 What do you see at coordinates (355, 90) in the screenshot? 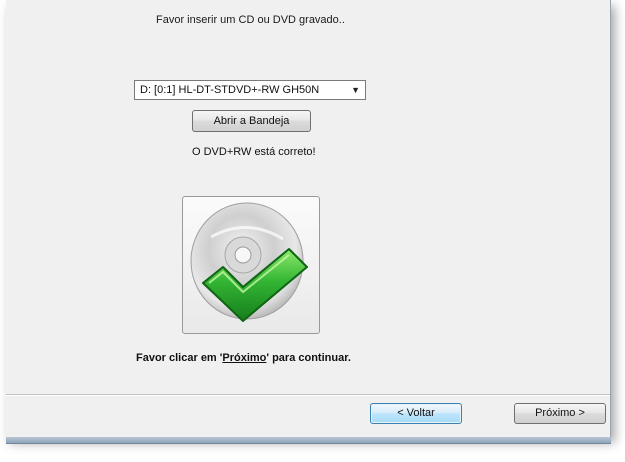
I see `dropdown-arrow-icon: ▼` at bounding box center [355, 90].